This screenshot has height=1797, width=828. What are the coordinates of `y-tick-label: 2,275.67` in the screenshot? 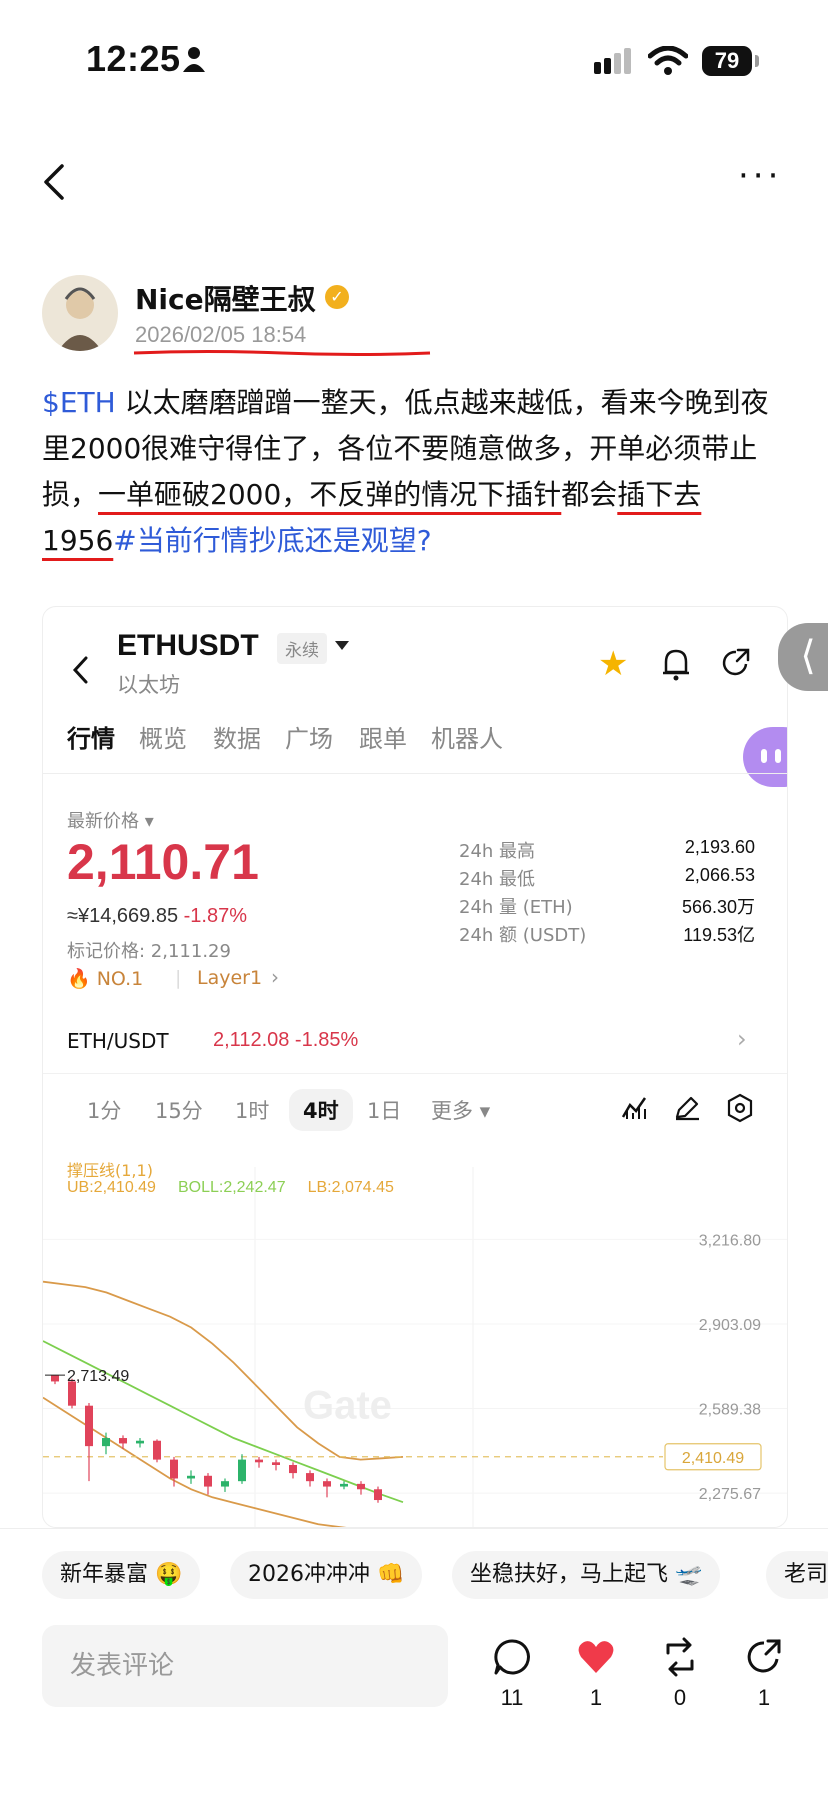 It's located at (730, 1494).